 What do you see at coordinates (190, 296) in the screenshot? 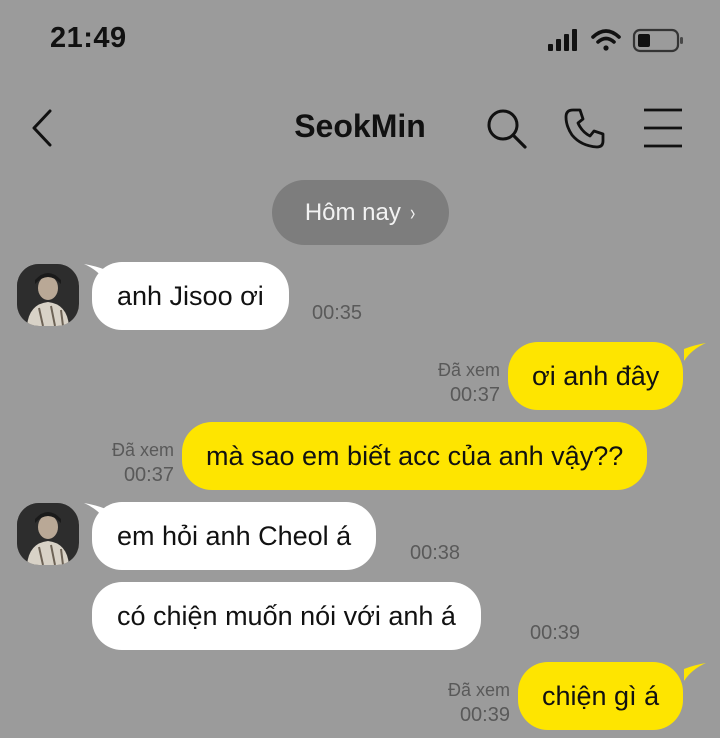
I see `message-bubble-incoming: anh Jisoo ơi` at bounding box center [190, 296].